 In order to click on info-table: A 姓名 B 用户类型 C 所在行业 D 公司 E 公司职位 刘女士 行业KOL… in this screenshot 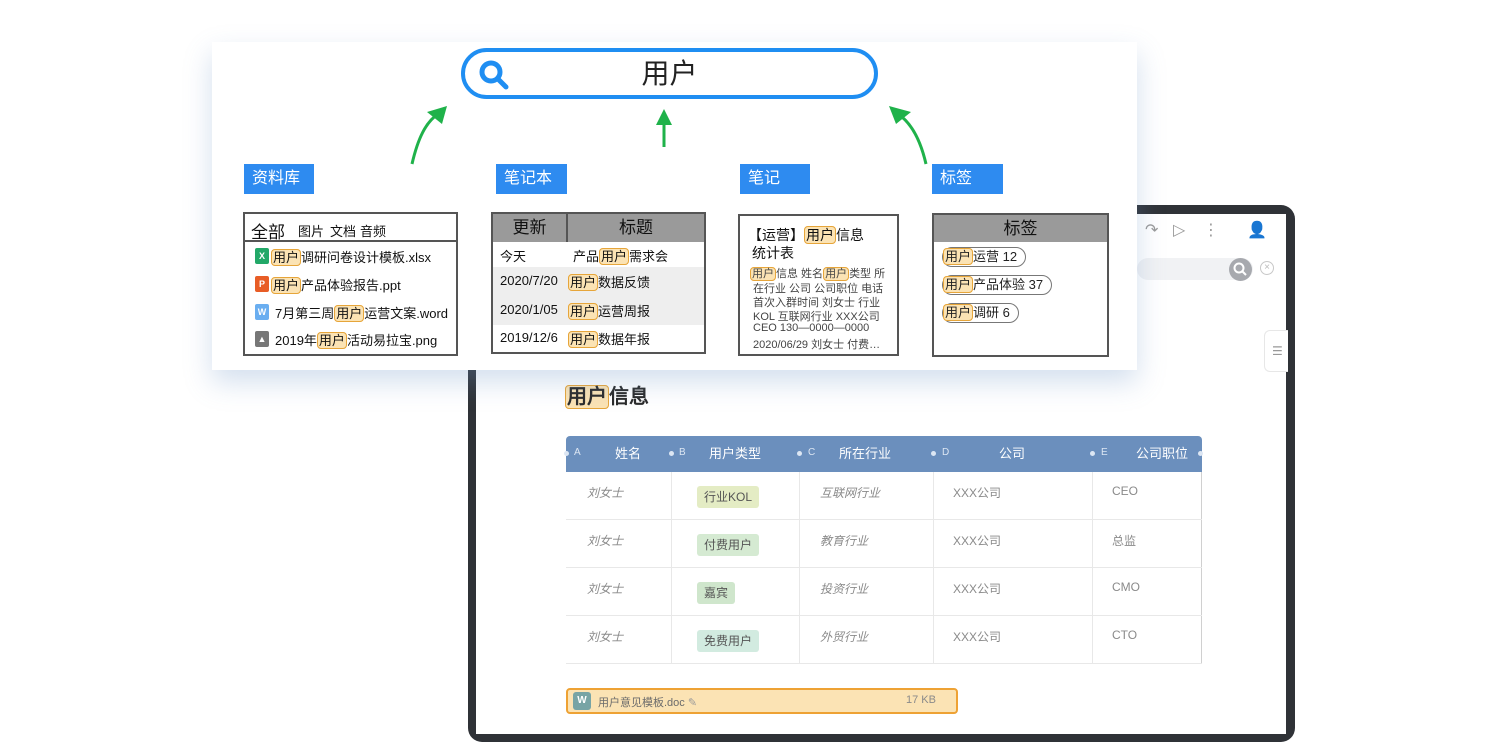, I will do `click(883, 550)`.